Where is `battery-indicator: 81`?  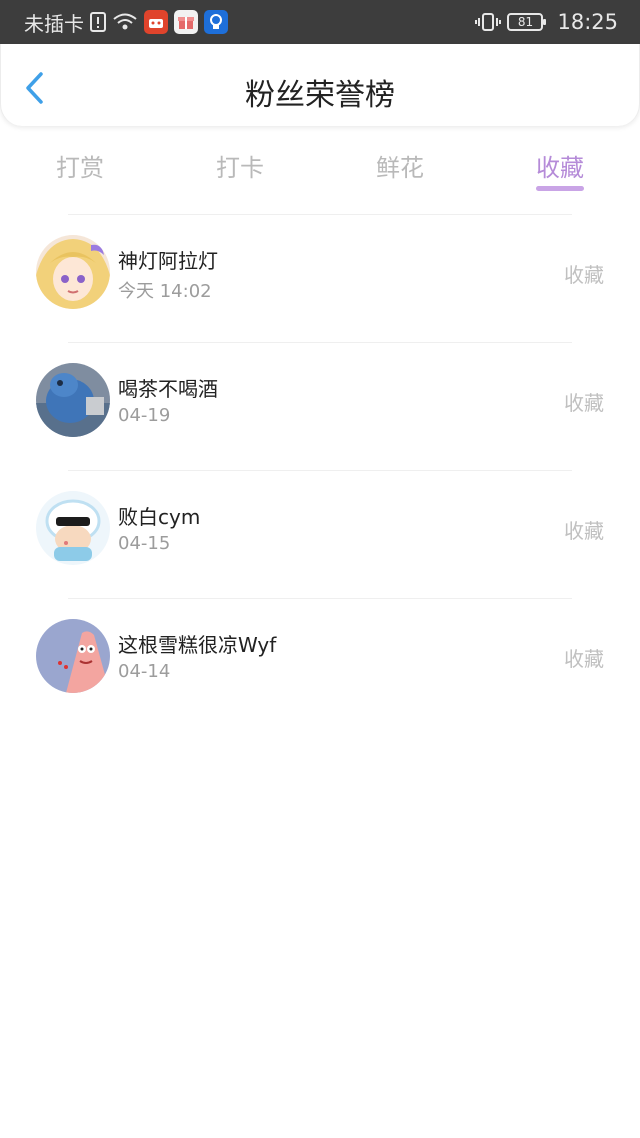 battery-indicator: 81 is located at coordinates (527, 22).